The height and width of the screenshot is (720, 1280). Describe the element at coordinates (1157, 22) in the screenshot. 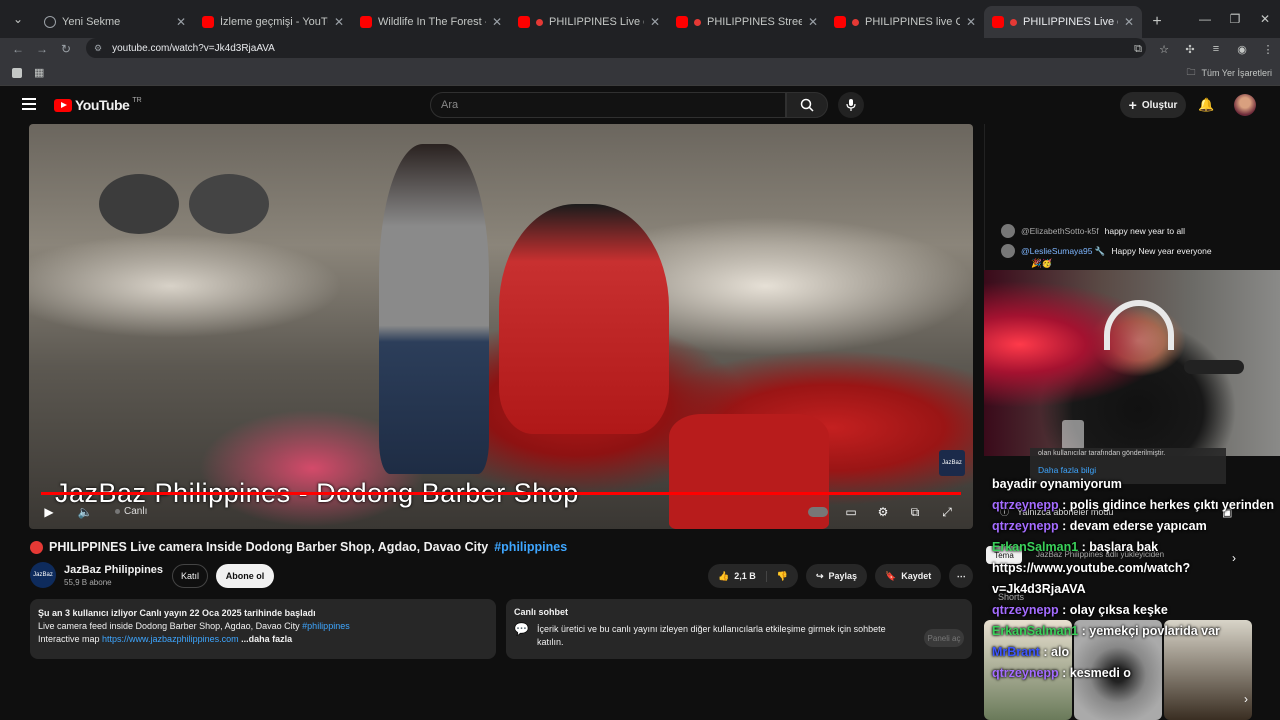

I see `new-tab-button: +` at that location.